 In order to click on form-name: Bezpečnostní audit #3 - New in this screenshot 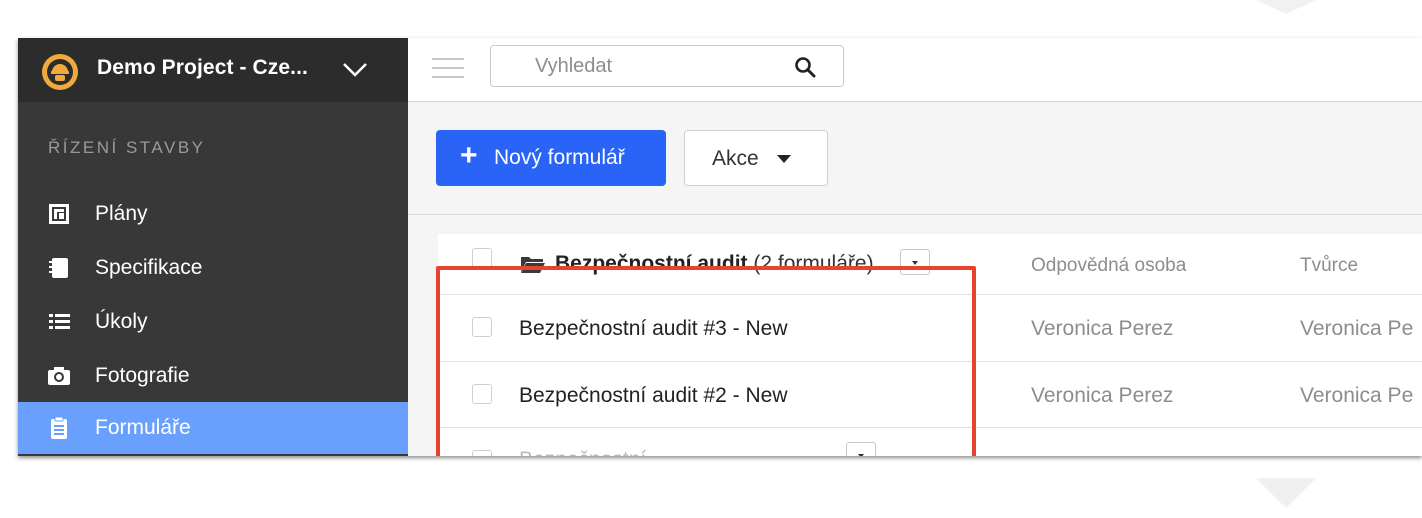, I will do `click(653, 329)`.